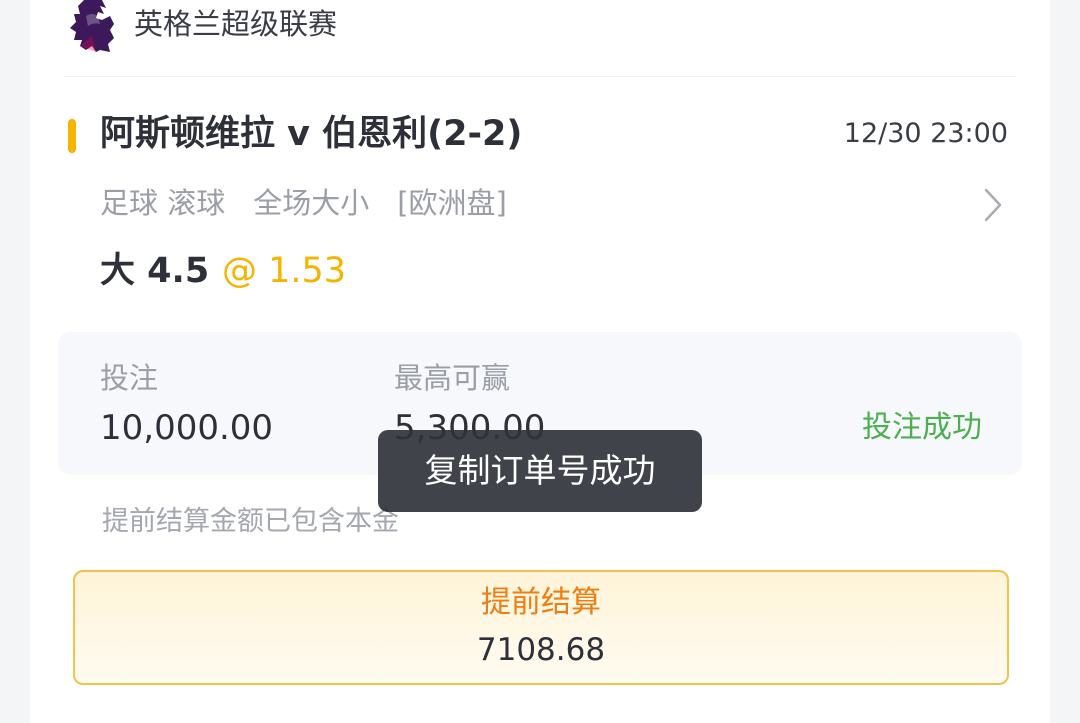 This screenshot has height=723, width=1080. I want to click on divider, so click(540, 76).